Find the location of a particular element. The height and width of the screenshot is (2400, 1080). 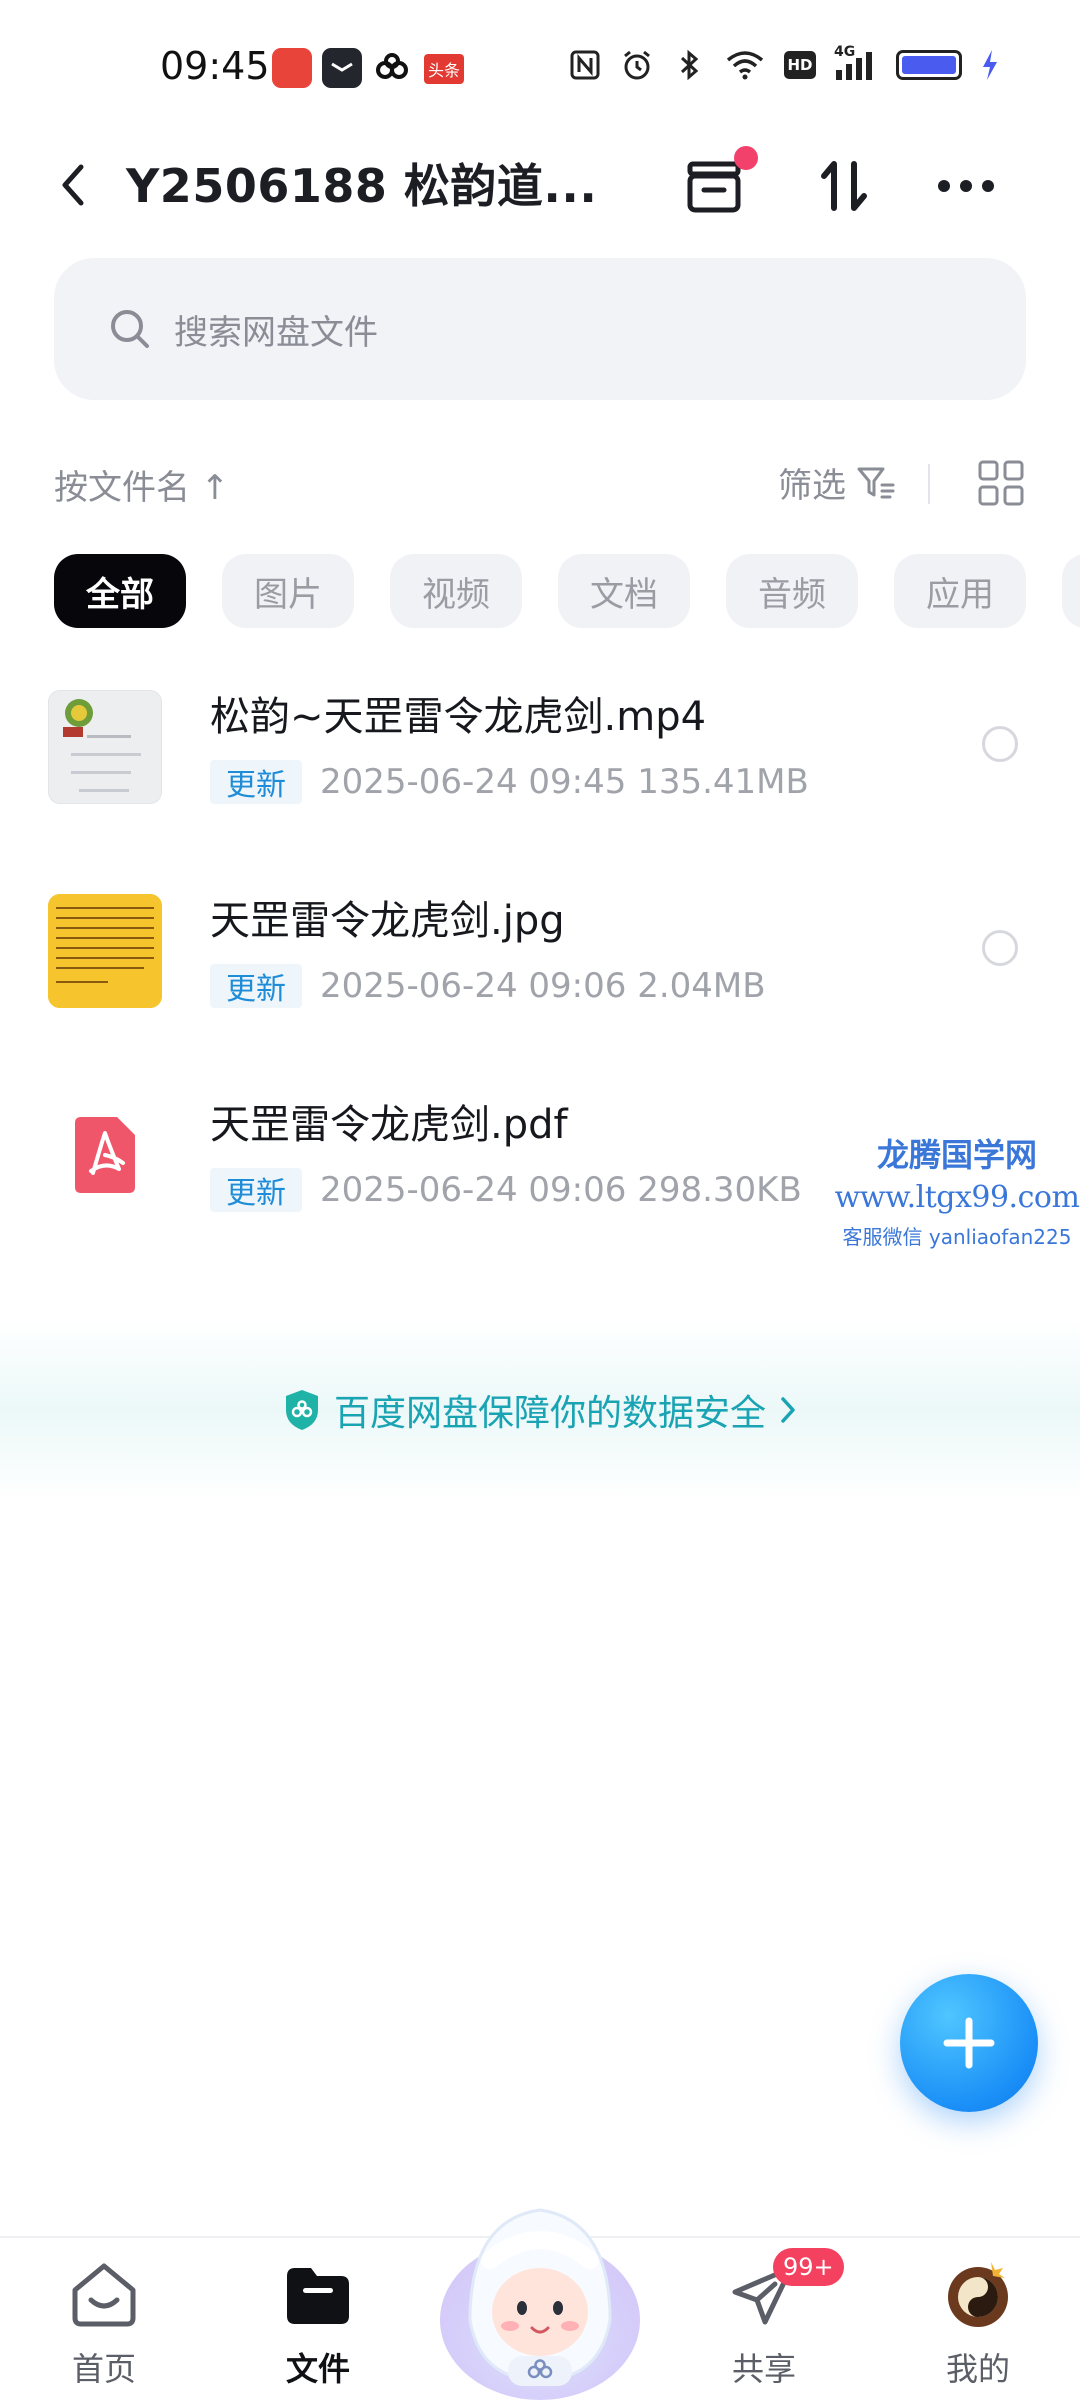

status-right-icons: HD 4G is located at coordinates (784, 63).